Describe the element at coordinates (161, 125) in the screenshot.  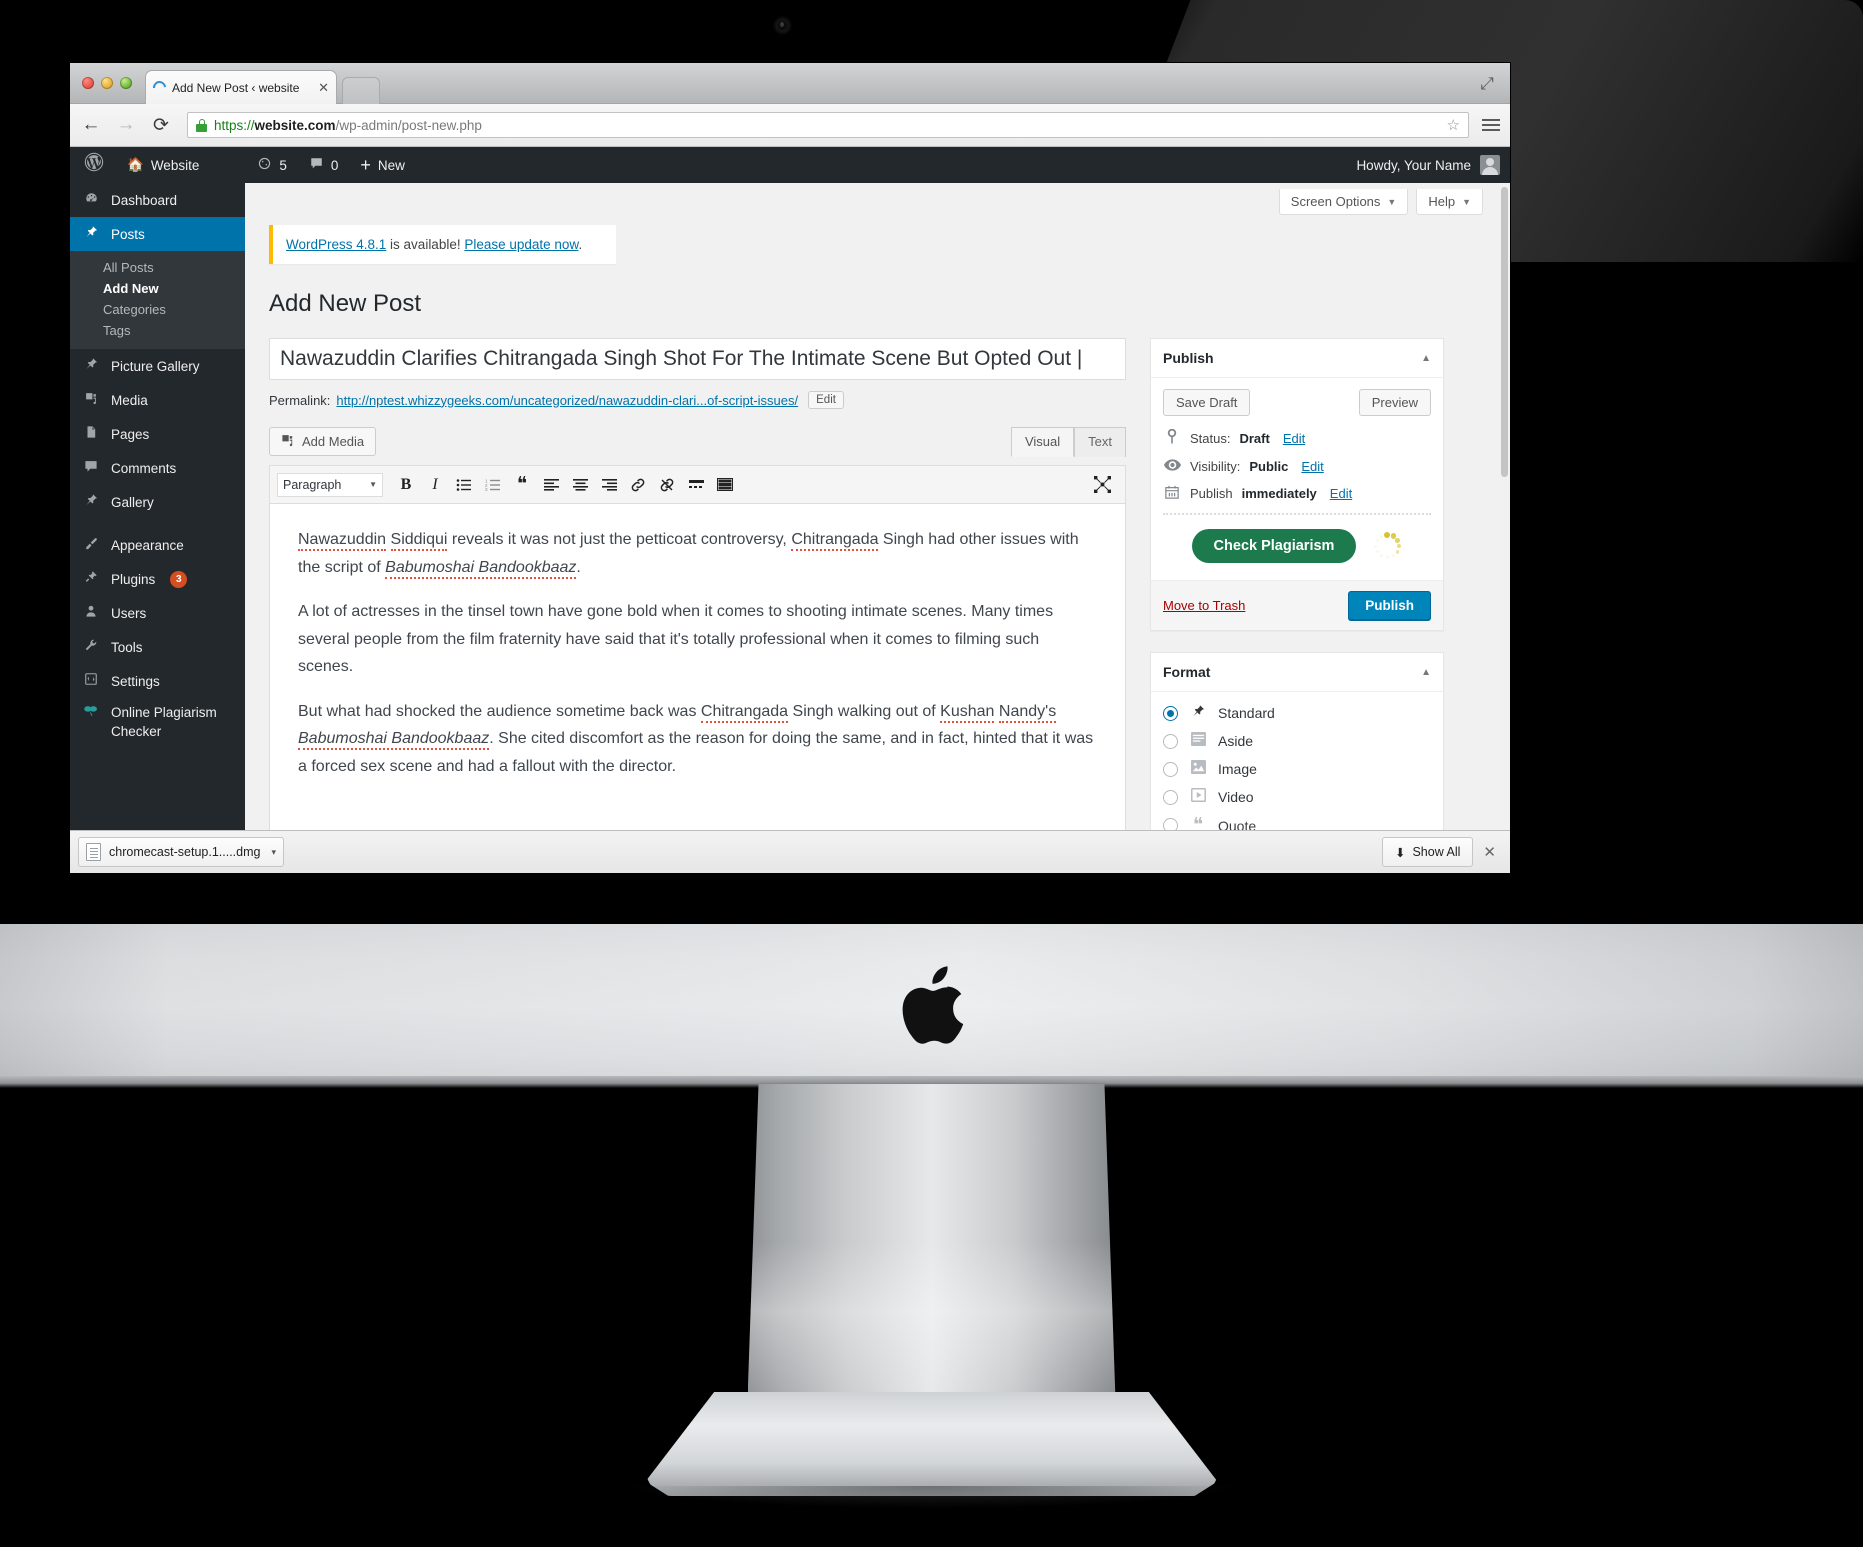
I see `reload-icon: ⟳` at that location.